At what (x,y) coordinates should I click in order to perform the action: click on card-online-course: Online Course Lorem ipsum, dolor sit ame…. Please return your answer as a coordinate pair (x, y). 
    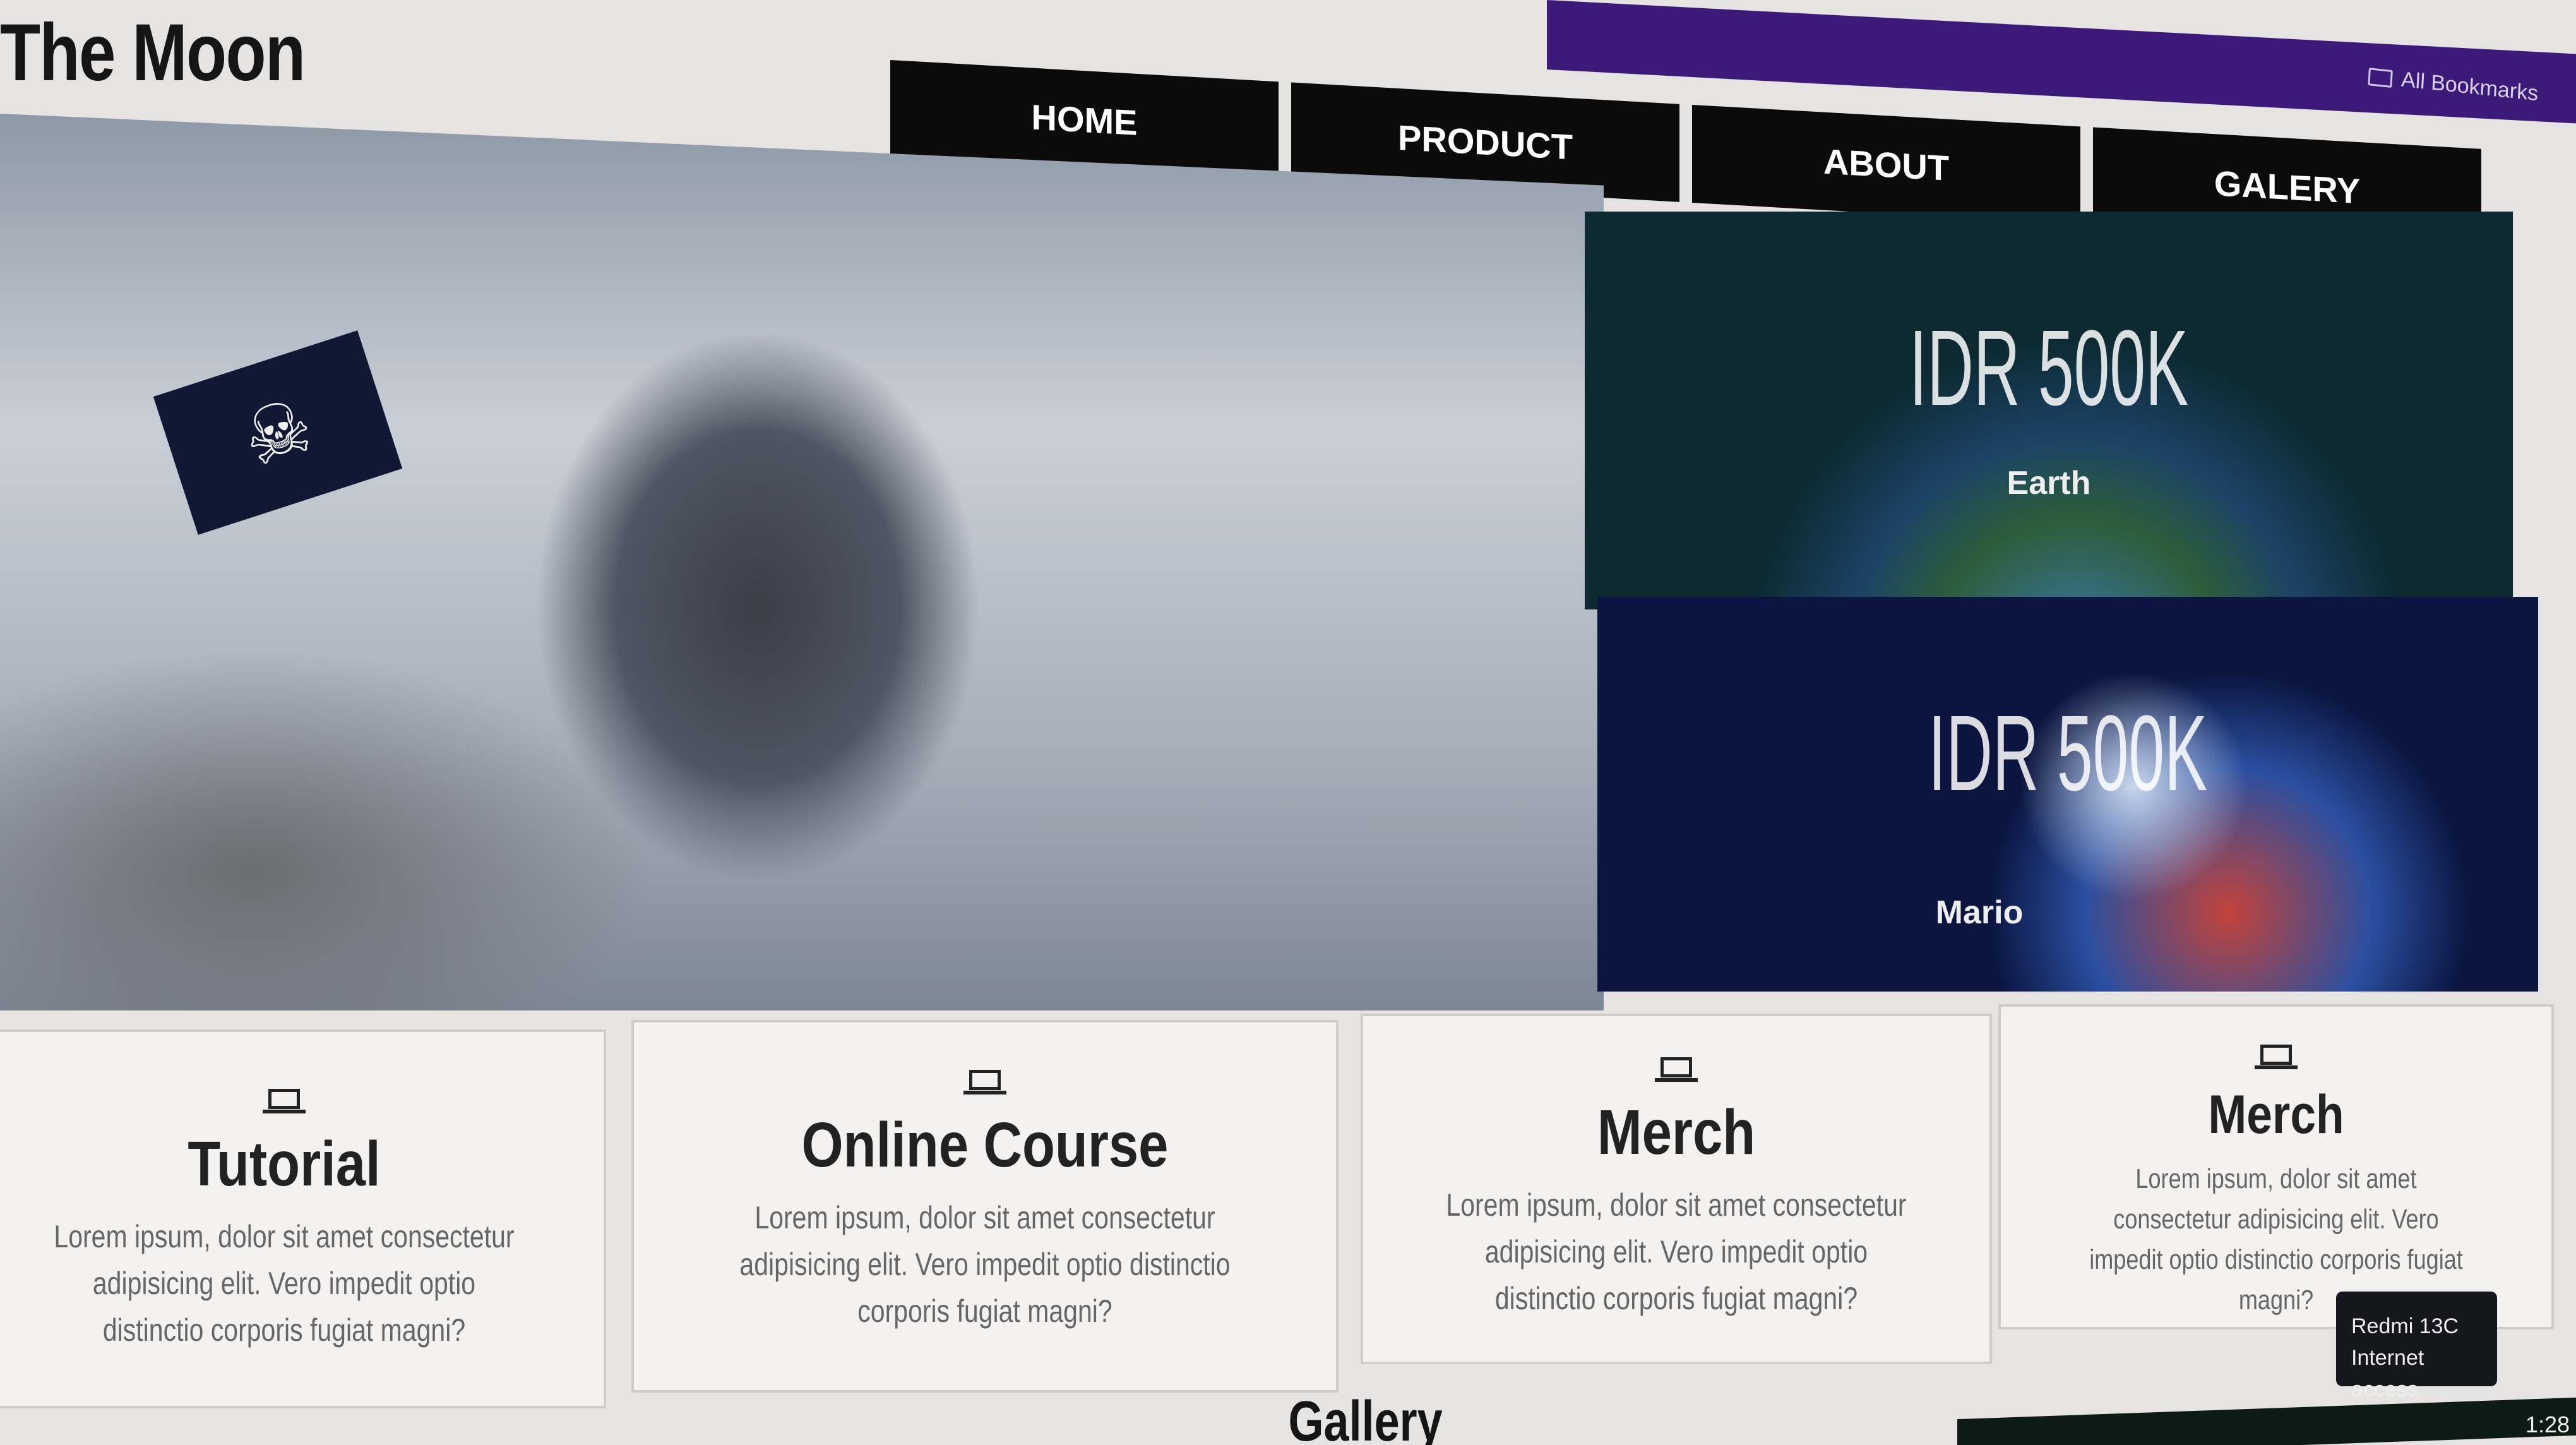
    Looking at the image, I should click on (985, 1206).